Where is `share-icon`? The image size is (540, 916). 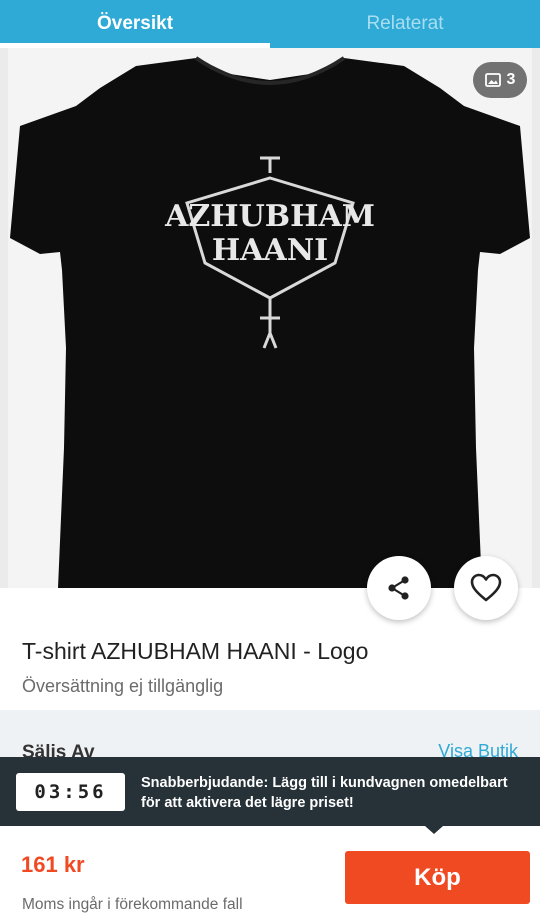 share-icon is located at coordinates (398, 588).